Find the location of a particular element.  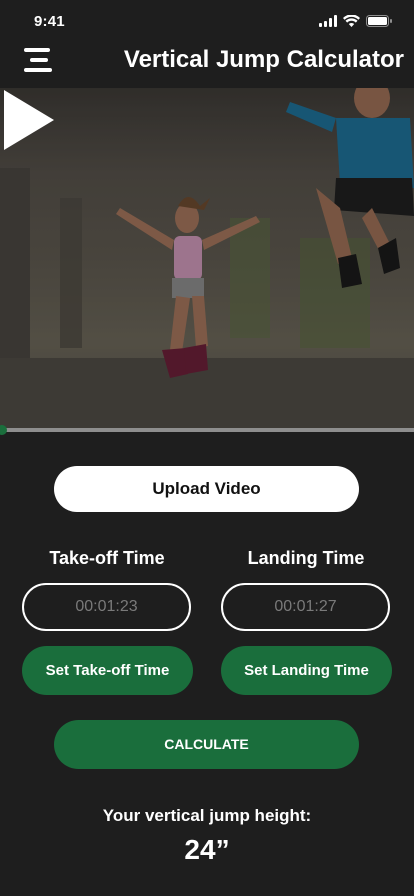

menu-button is located at coordinates (40, 60).